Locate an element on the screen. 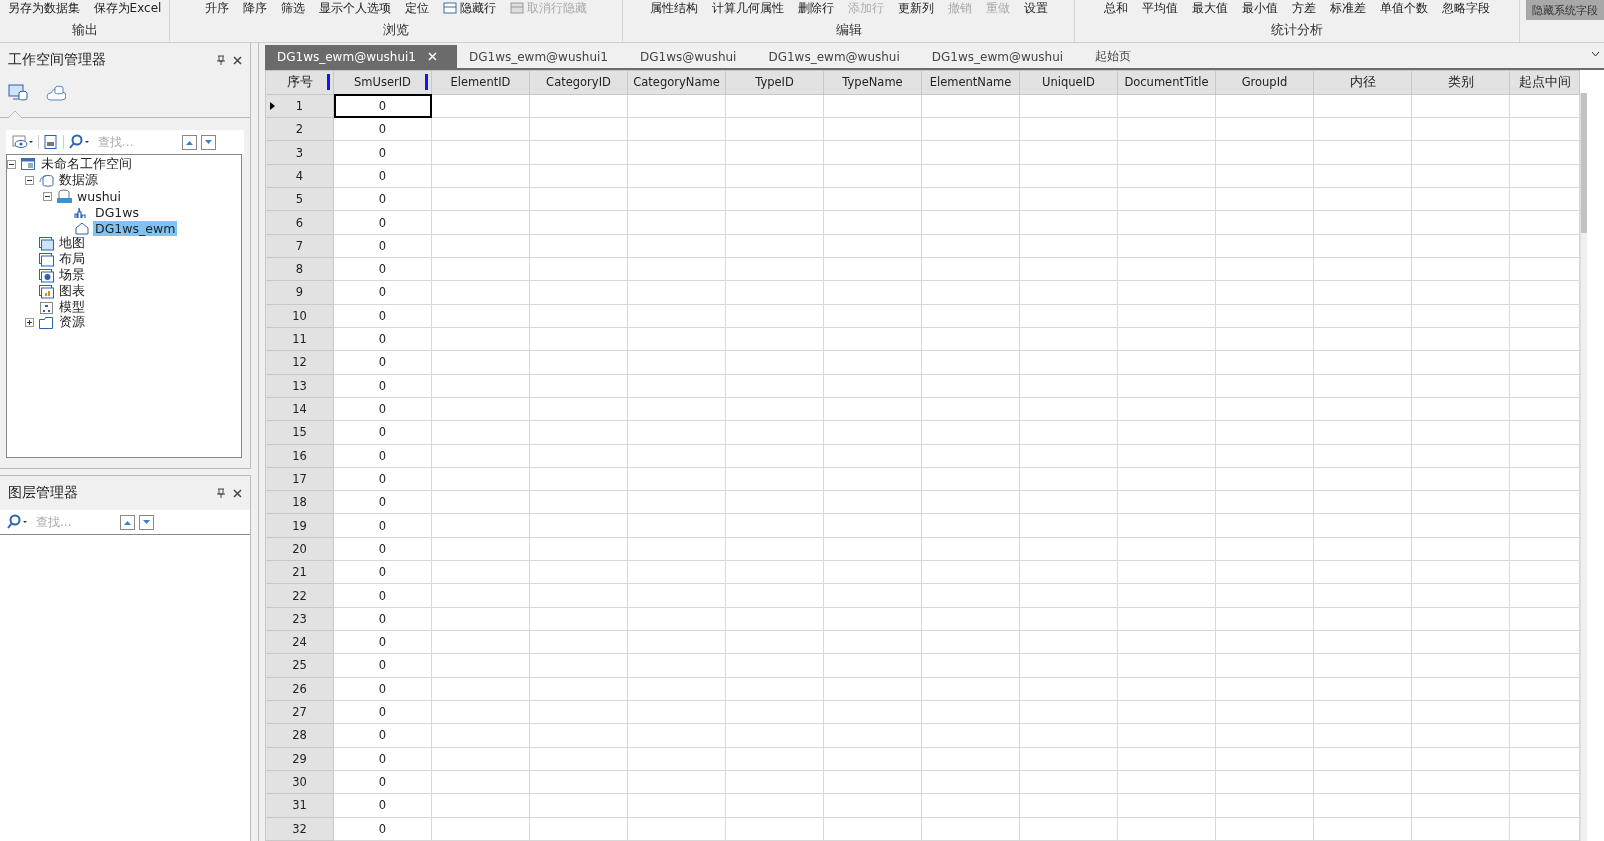 This screenshot has height=841, width=1604. window-icon is located at coordinates (28, 165).